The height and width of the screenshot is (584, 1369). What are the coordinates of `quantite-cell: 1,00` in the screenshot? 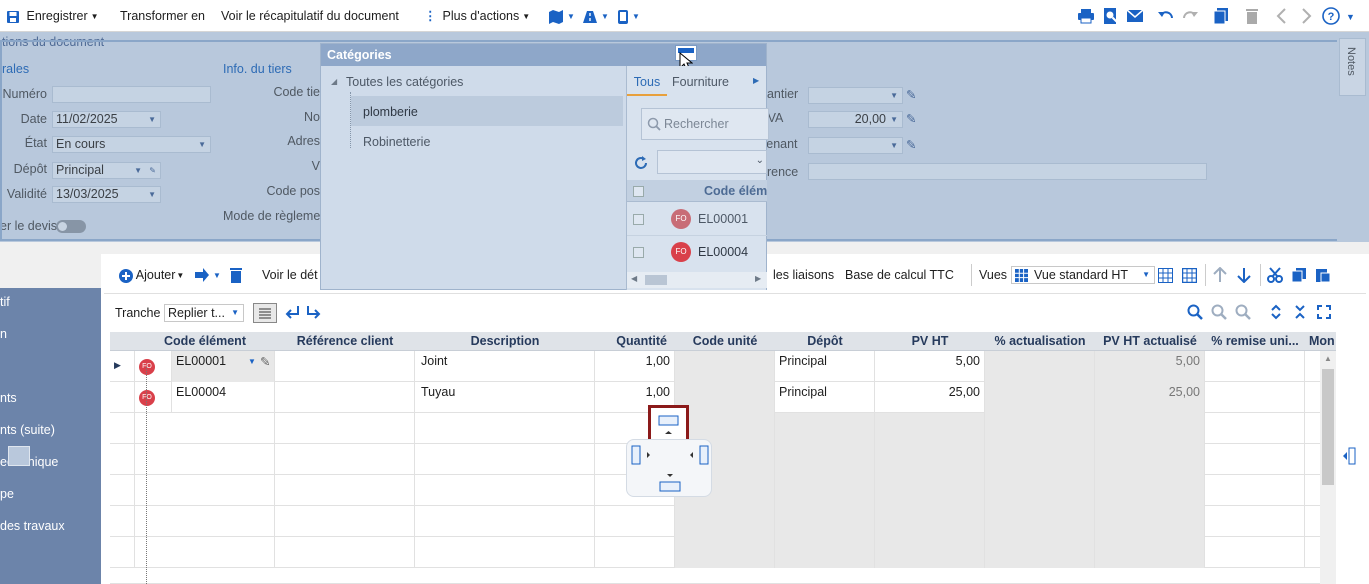 It's located at (635, 366).